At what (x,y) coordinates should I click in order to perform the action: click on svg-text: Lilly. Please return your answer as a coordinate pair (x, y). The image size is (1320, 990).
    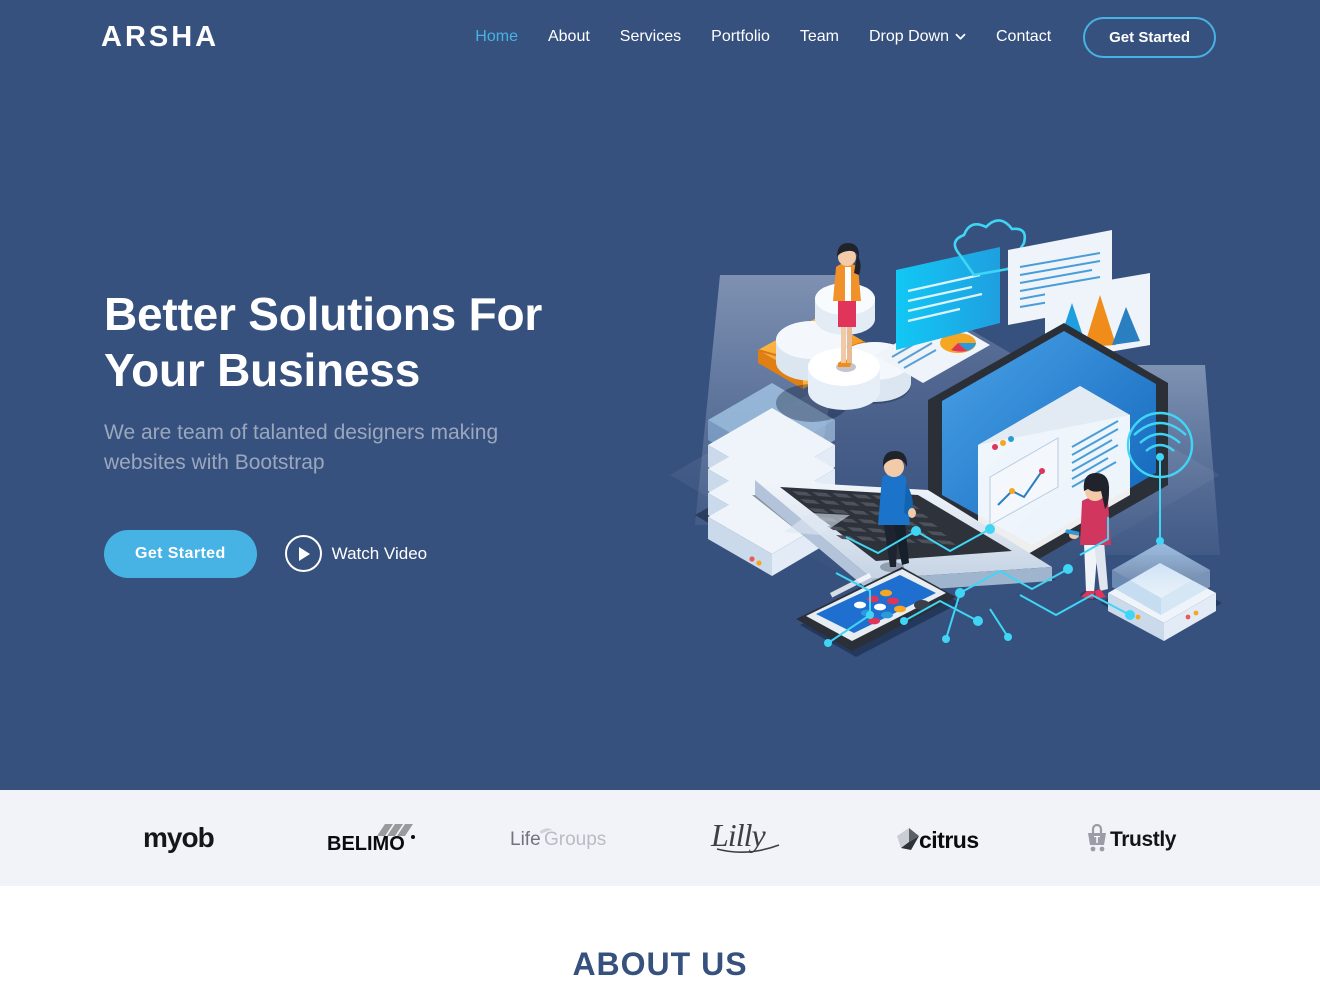
    Looking at the image, I should click on (738, 835).